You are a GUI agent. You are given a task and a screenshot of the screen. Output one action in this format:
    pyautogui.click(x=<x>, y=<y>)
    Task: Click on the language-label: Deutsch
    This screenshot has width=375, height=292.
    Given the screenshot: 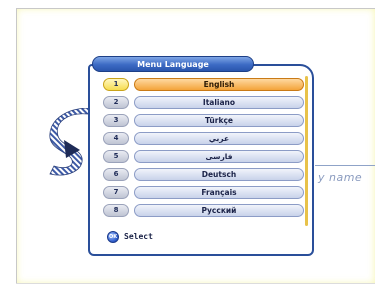 What is the action you would take?
    pyautogui.click(x=219, y=174)
    